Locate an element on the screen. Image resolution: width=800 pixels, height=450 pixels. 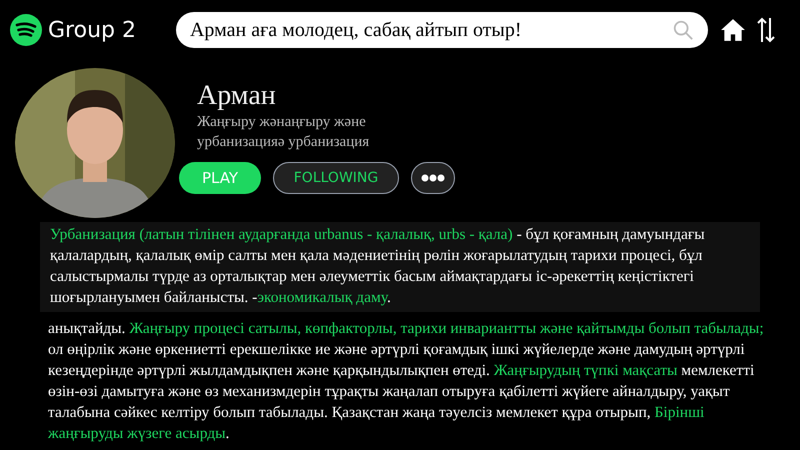
logo-icon is located at coordinates (26, 30).